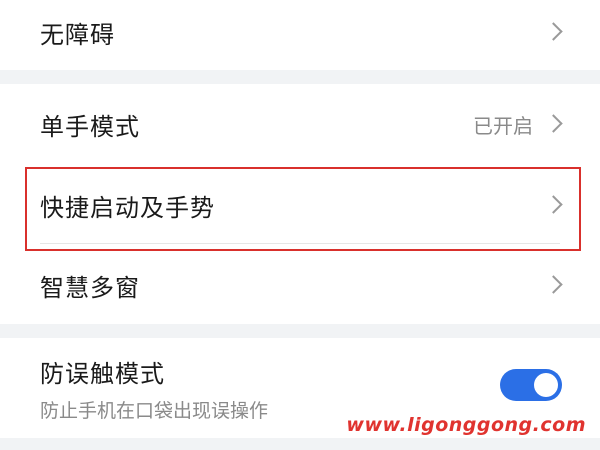  I want to click on settings-item-label: 智慧多窗, so click(90, 287).